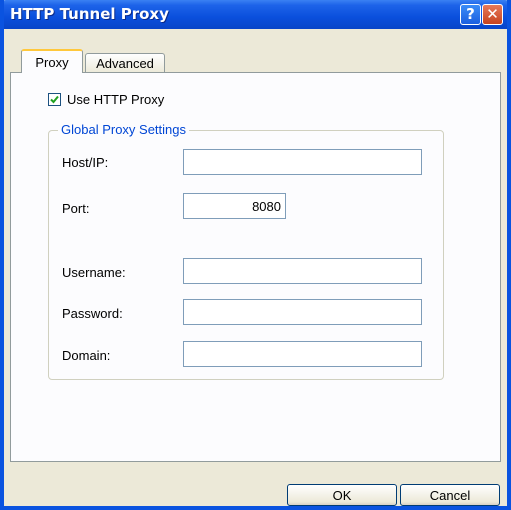 The width and height of the screenshot is (511, 510). I want to click on use-http-proxy-label: Use HTTP Proxy, so click(115, 99).